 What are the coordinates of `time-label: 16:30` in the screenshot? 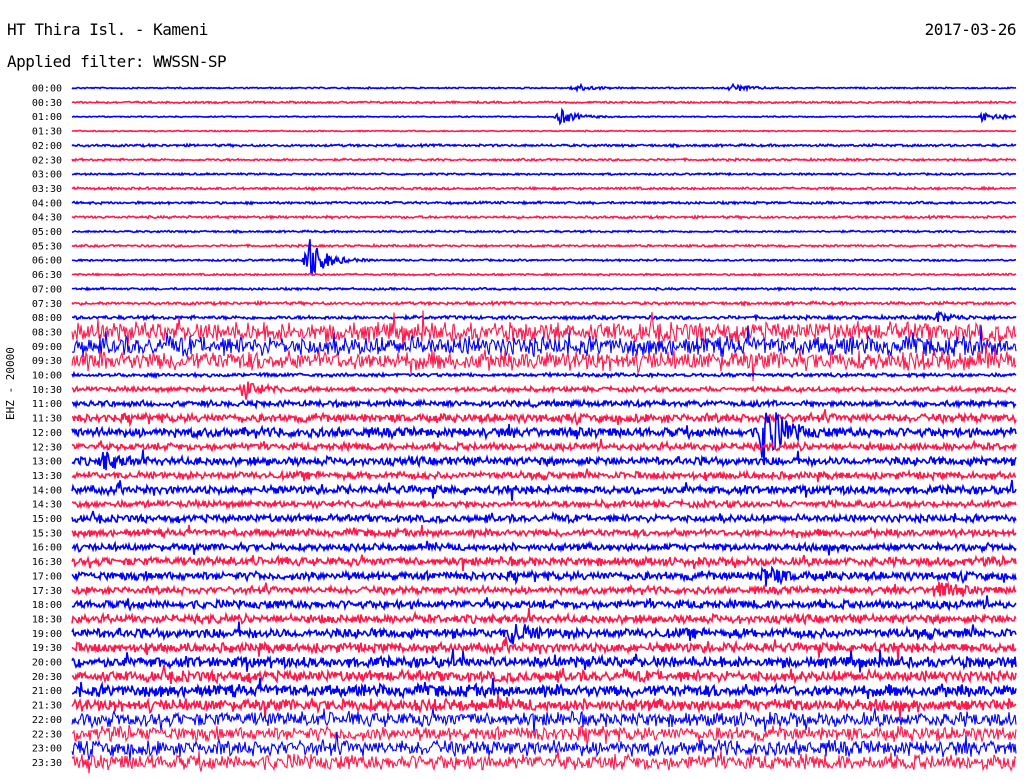 It's located at (47, 562).